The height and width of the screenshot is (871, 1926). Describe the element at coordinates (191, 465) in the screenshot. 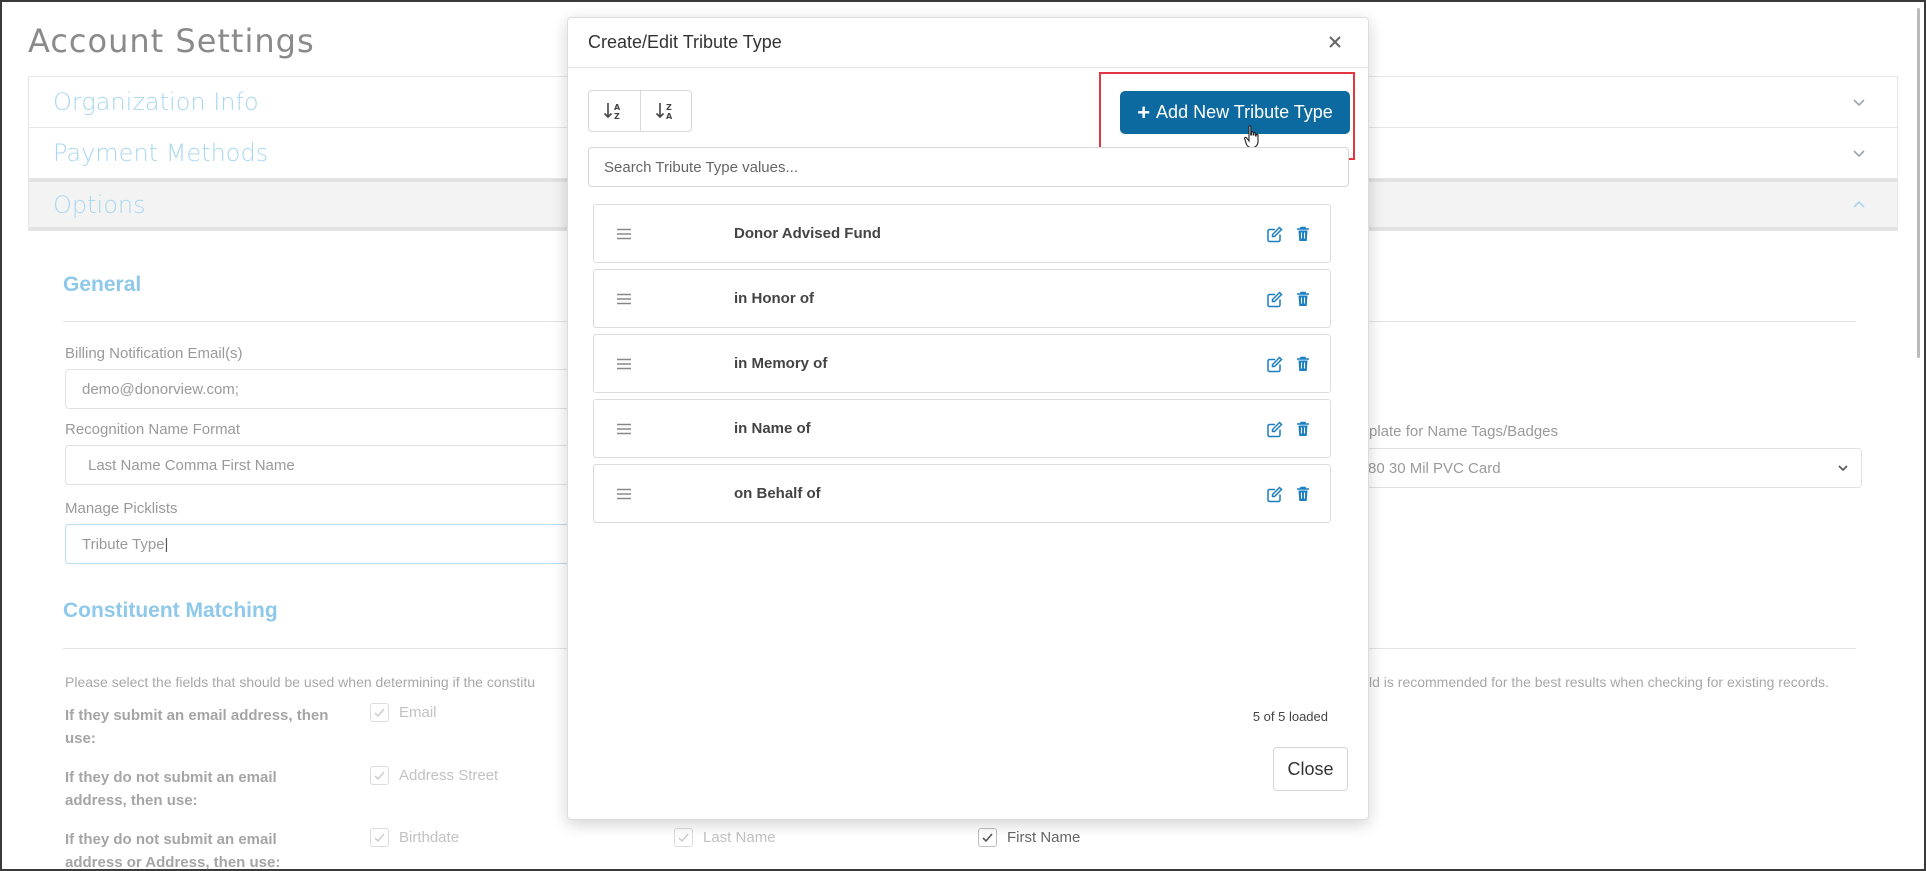

I see `recognition-format-value: Last Name Comma First Name` at that location.